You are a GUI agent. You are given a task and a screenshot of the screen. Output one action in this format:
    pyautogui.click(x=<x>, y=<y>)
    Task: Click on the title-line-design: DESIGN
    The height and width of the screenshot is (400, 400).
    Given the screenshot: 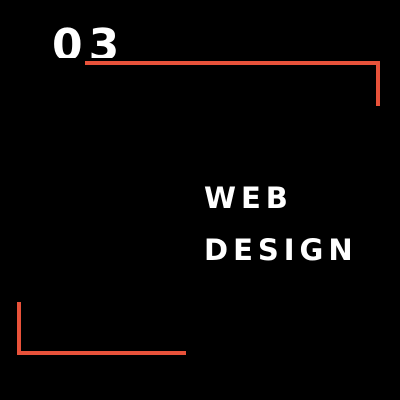 What is the action you would take?
    pyautogui.click(x=281, y=250)
    